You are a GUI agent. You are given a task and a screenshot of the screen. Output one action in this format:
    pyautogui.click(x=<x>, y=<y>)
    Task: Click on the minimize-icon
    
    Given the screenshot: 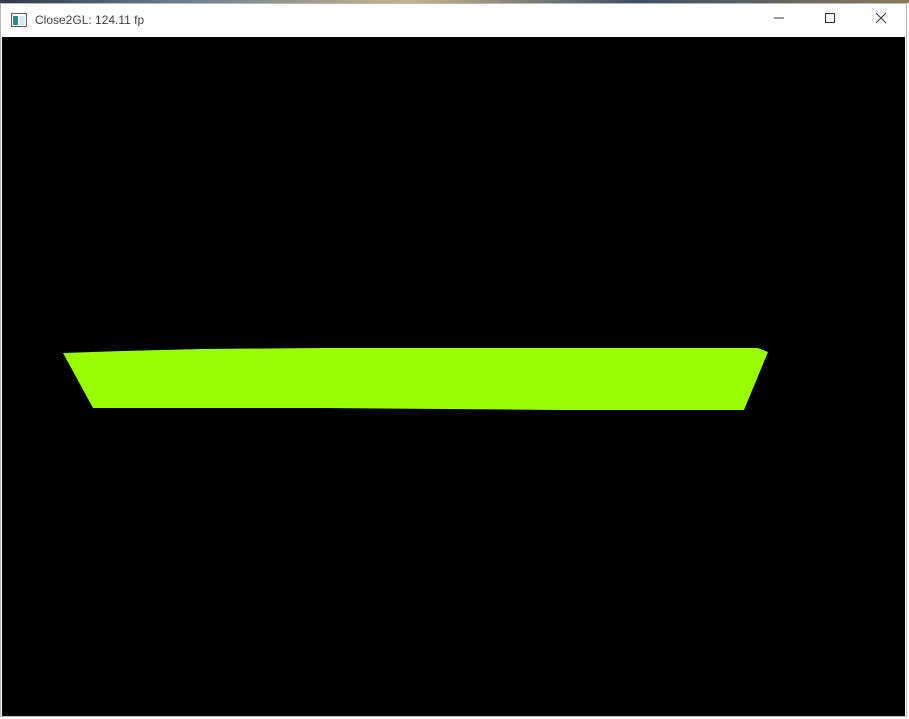 What is the action you would take?
    pyautogui.click(x=779, y=20)
    